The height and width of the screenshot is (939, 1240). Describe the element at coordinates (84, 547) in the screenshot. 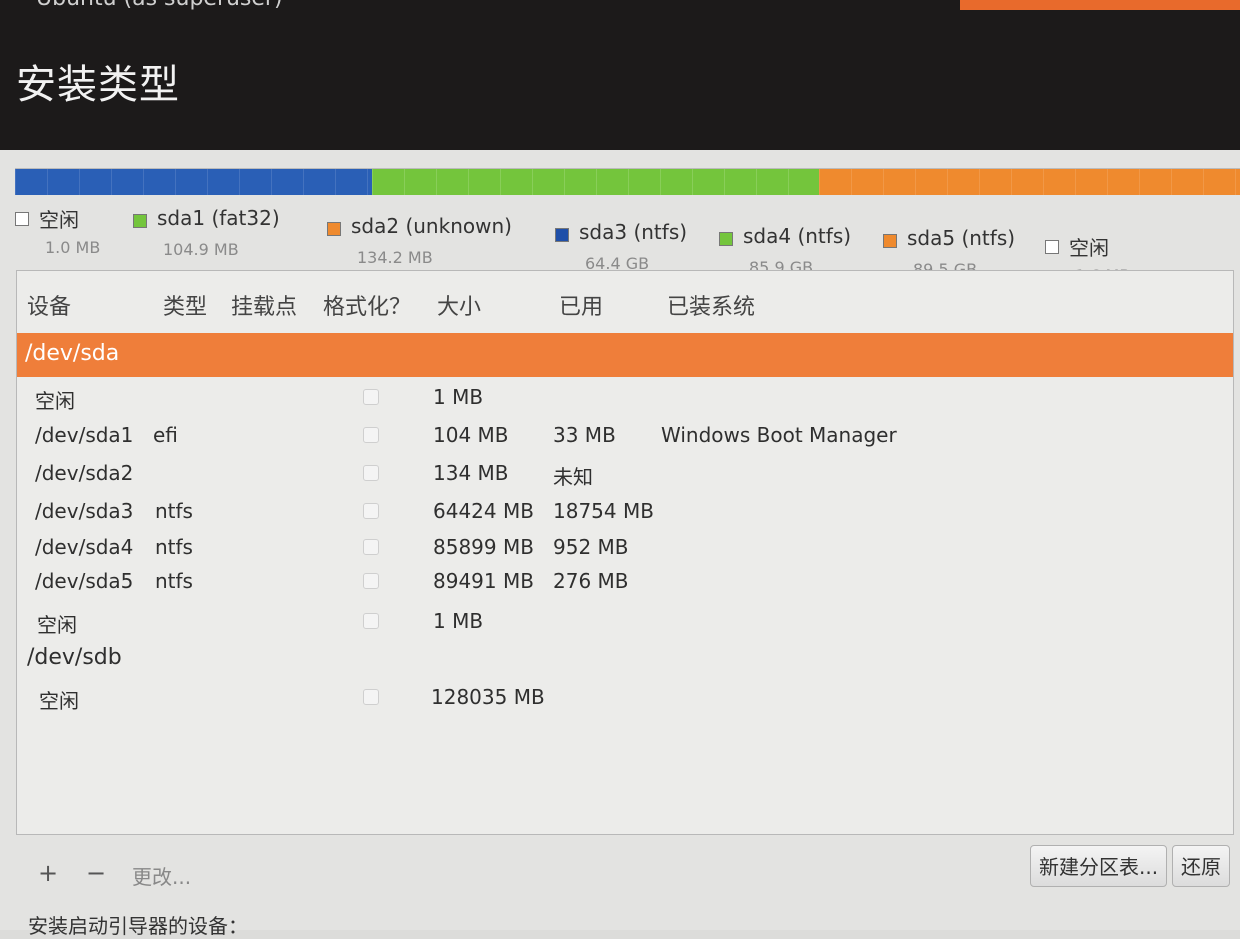

I see `cell-device: /dev/sda4` at that location.